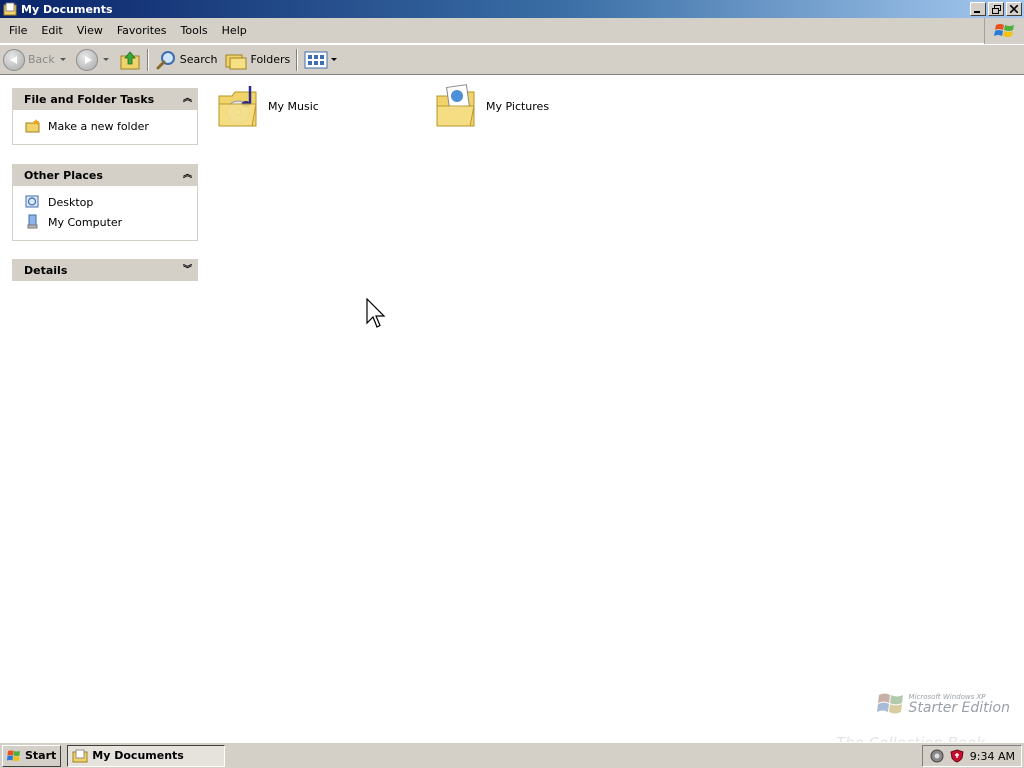 This screenshot has width=1024, height=768. I want to click on up-button, so click(130, 60).